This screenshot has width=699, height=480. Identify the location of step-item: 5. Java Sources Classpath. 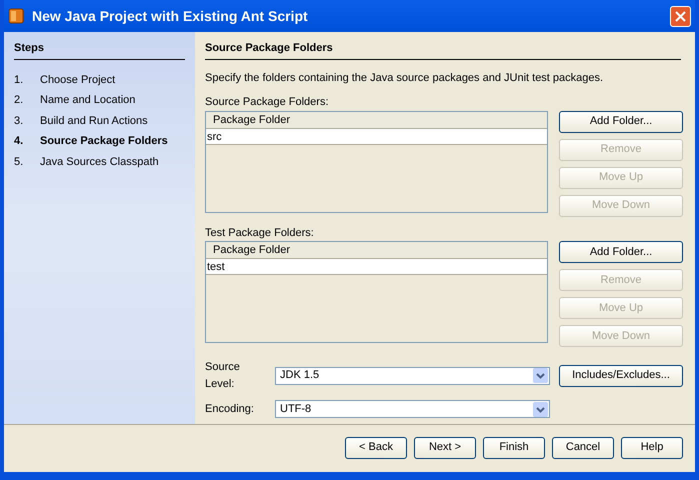
(87, 162).